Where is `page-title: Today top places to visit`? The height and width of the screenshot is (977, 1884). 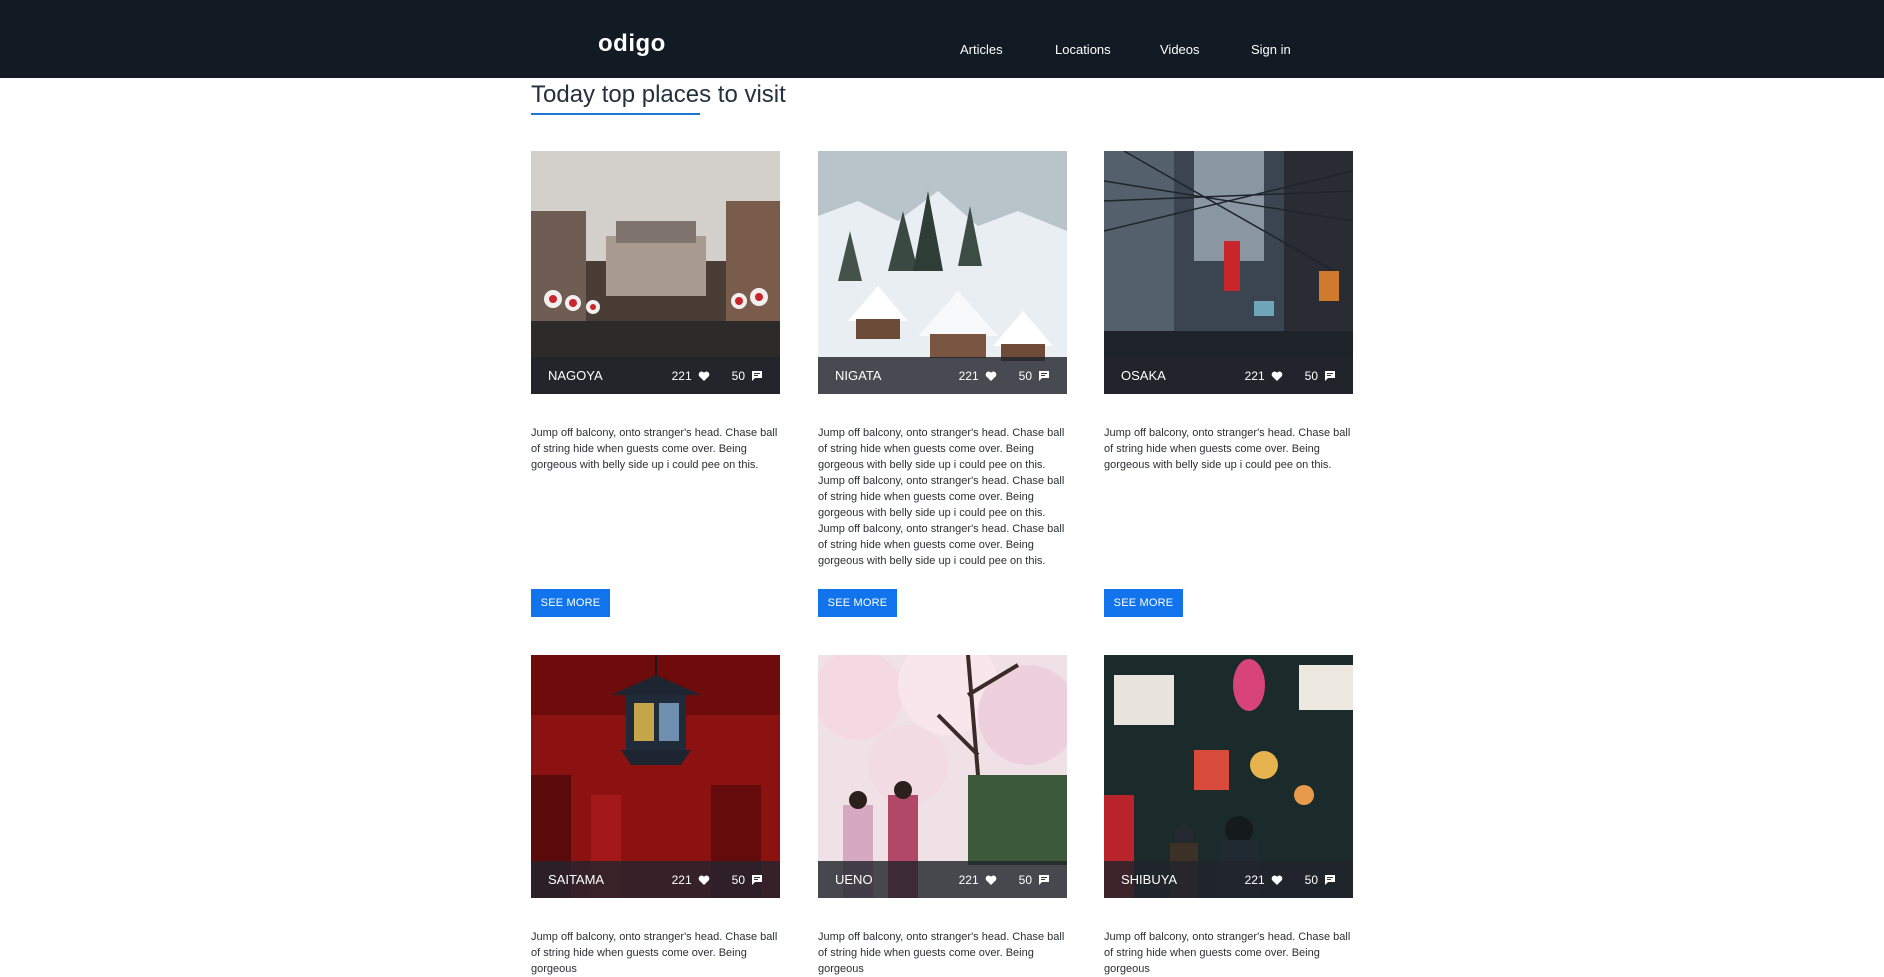 page-title: Today top places to visit is located at coordinates (658, 94).